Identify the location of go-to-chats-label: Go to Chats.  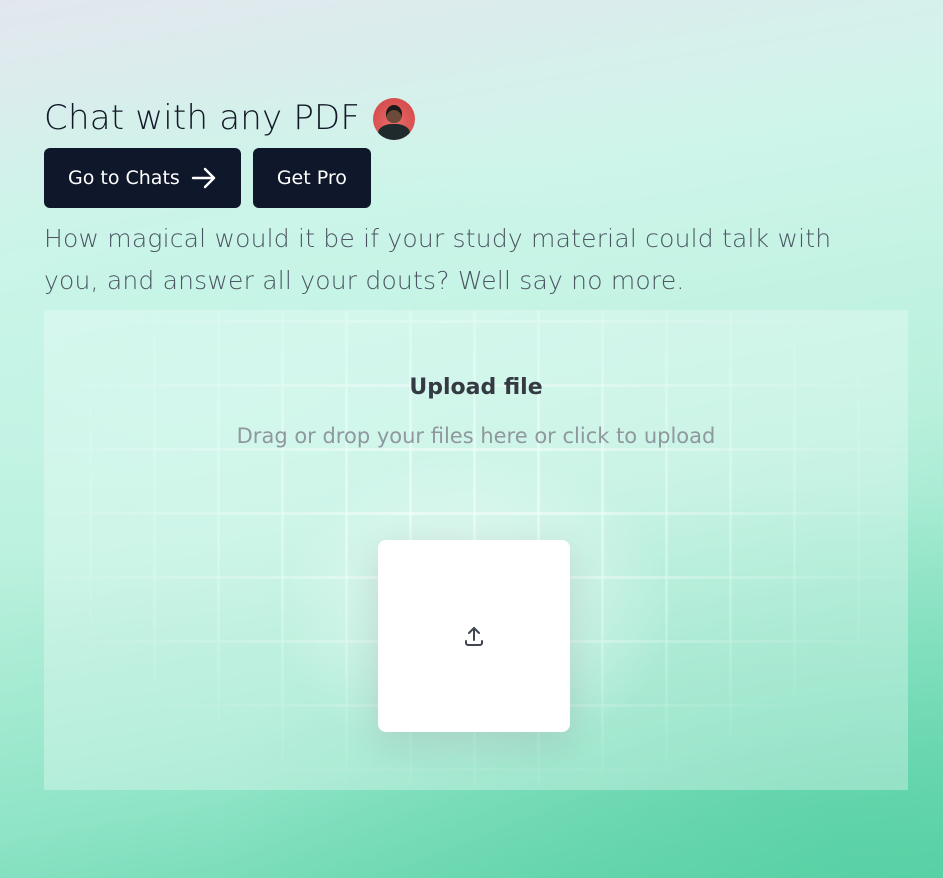
(124, 178).